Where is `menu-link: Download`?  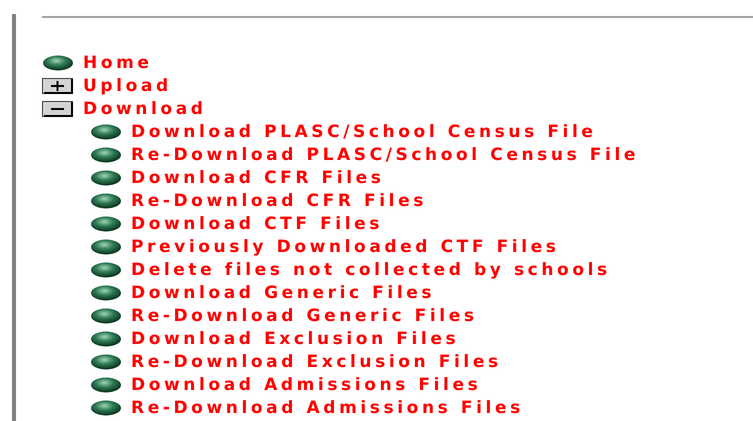 menu-link: Download is located at coordinates (145, 108).